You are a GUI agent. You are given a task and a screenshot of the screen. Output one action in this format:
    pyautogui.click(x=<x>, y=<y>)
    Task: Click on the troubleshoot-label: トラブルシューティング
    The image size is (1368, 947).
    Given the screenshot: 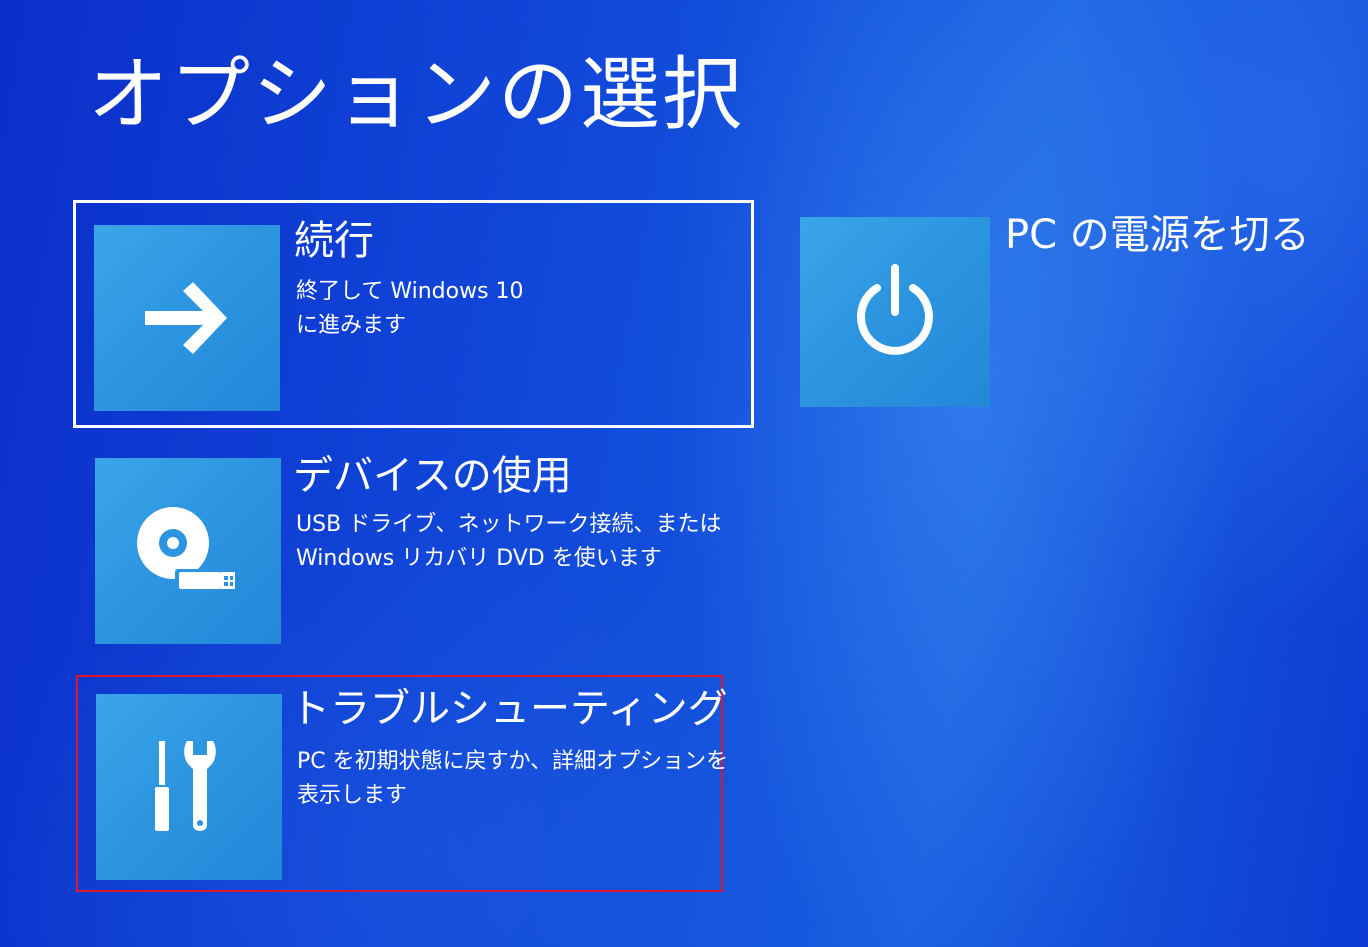 What is the action you would take?
    pyautogui.click(x=509, y=709)
    